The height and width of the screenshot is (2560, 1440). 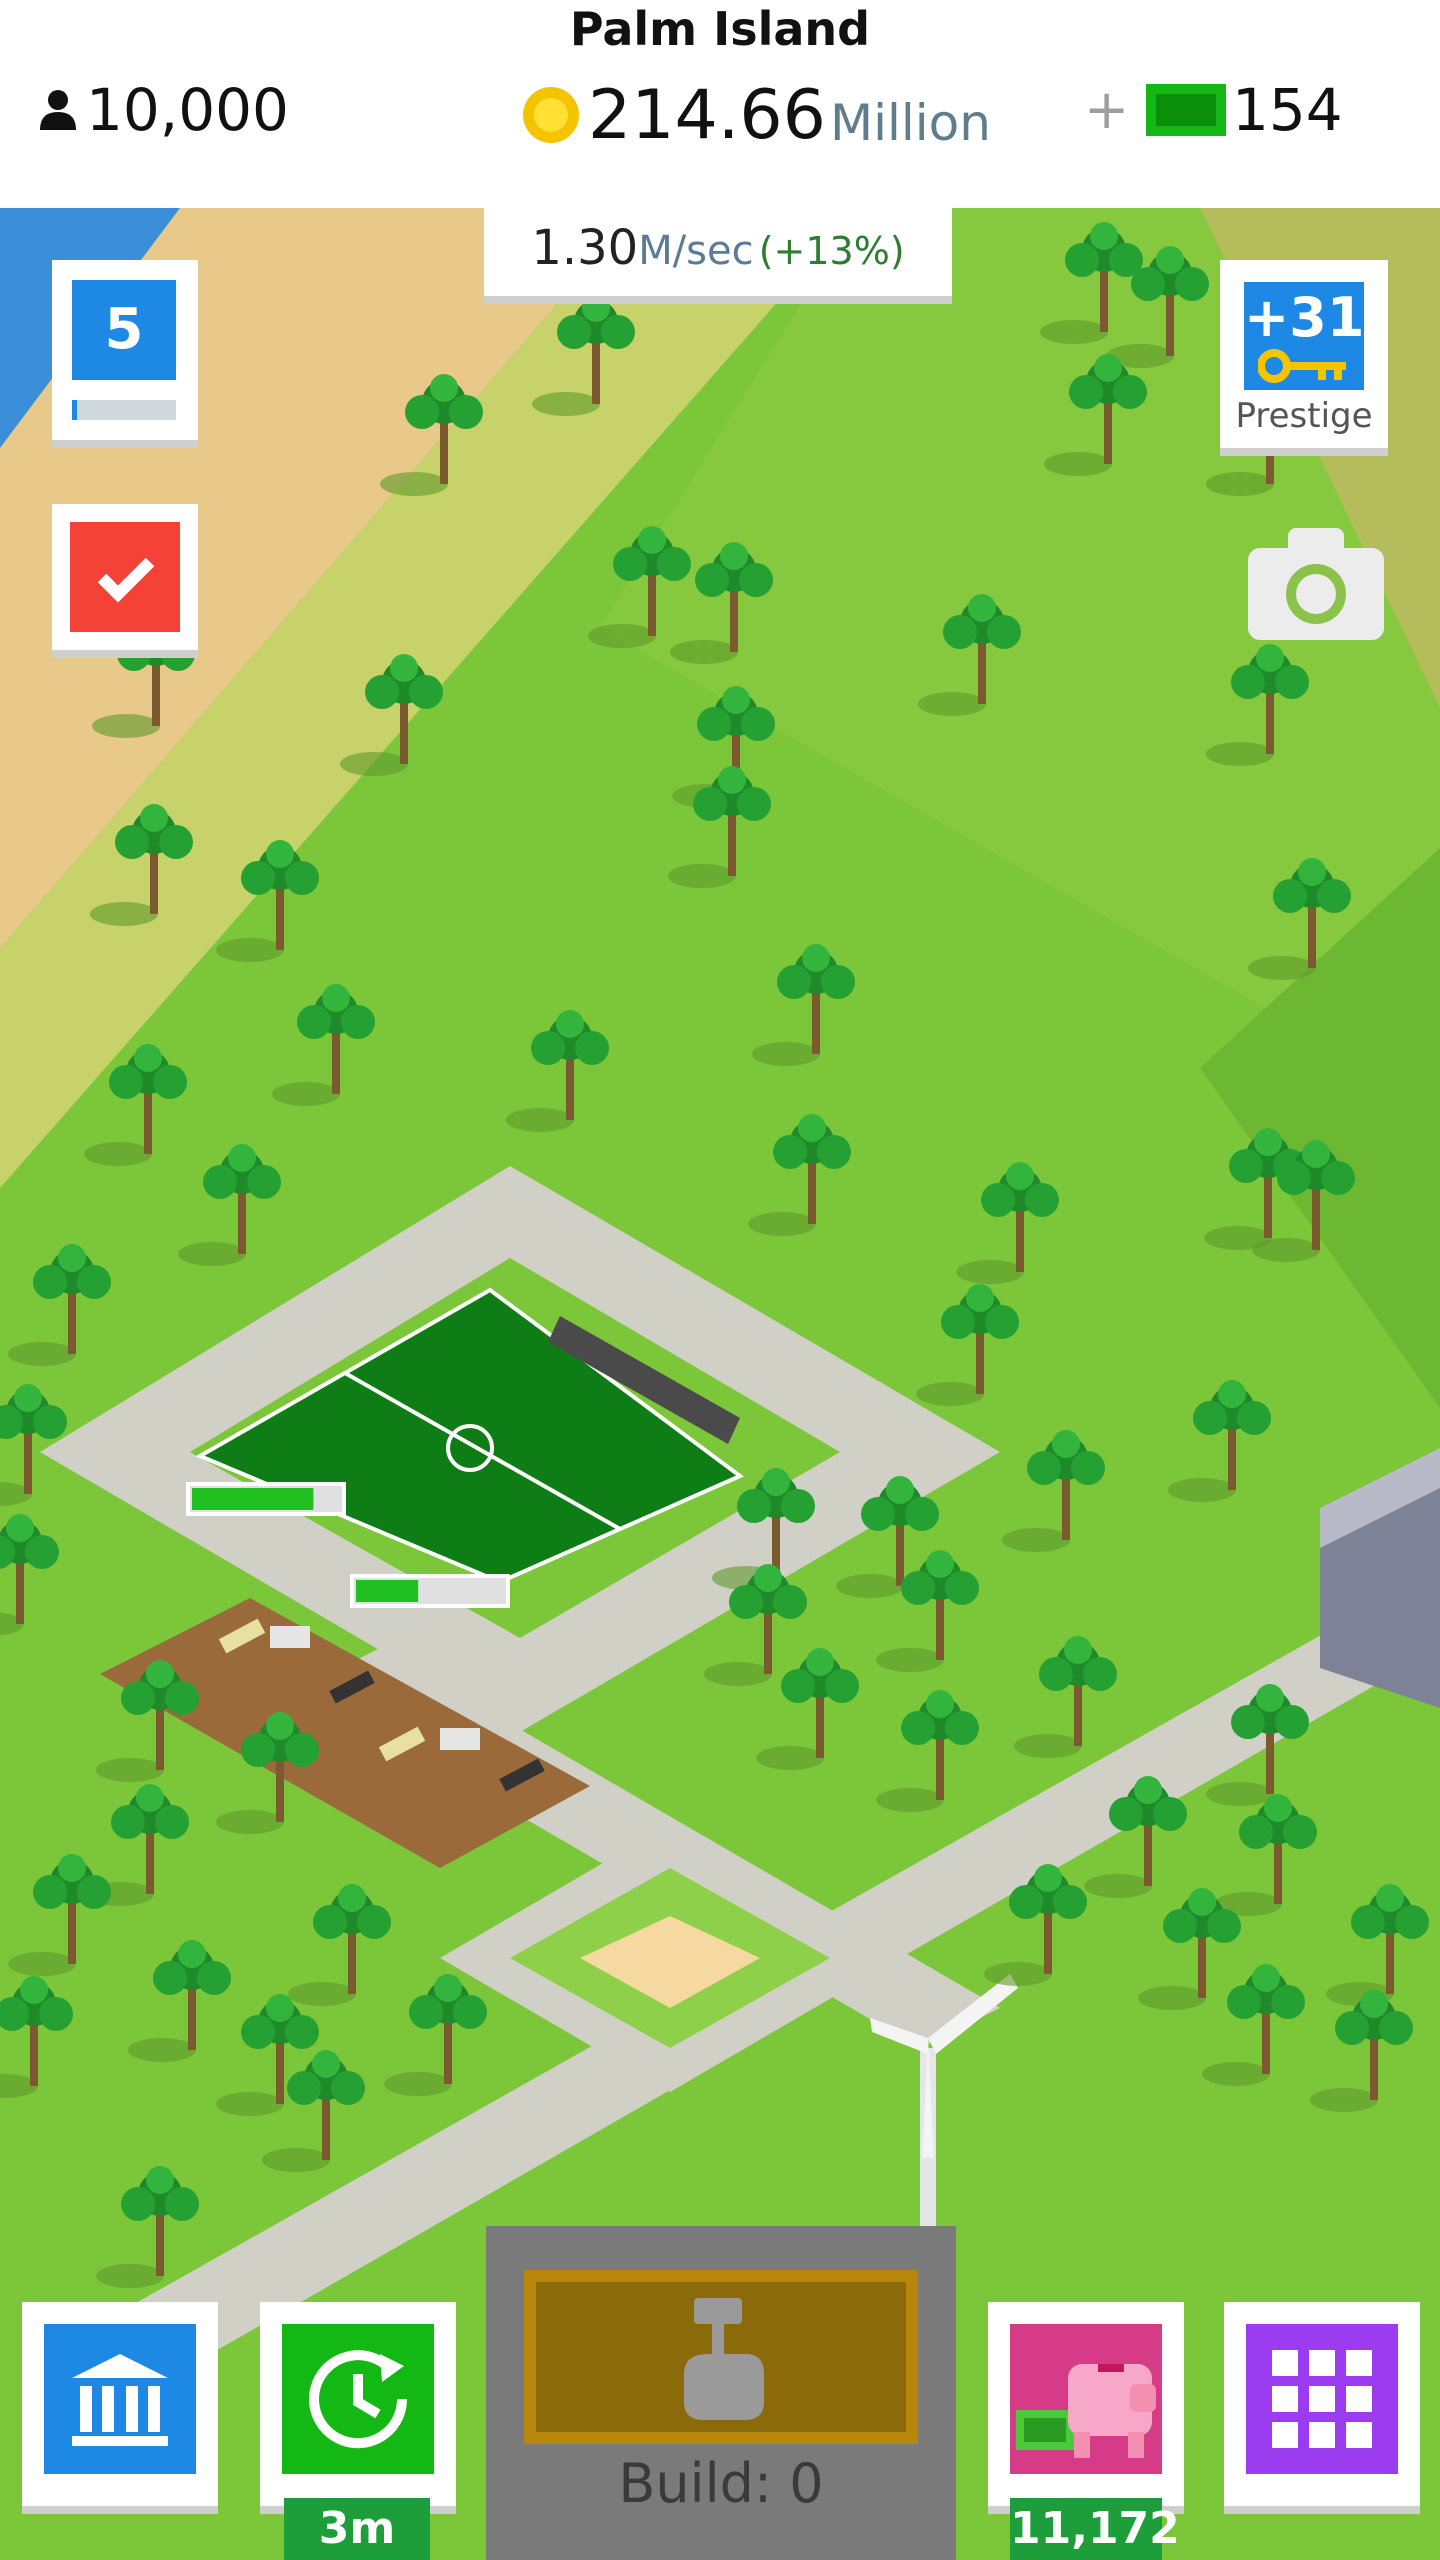 I want to click on level-button: 5, so click(x=125, y=350).